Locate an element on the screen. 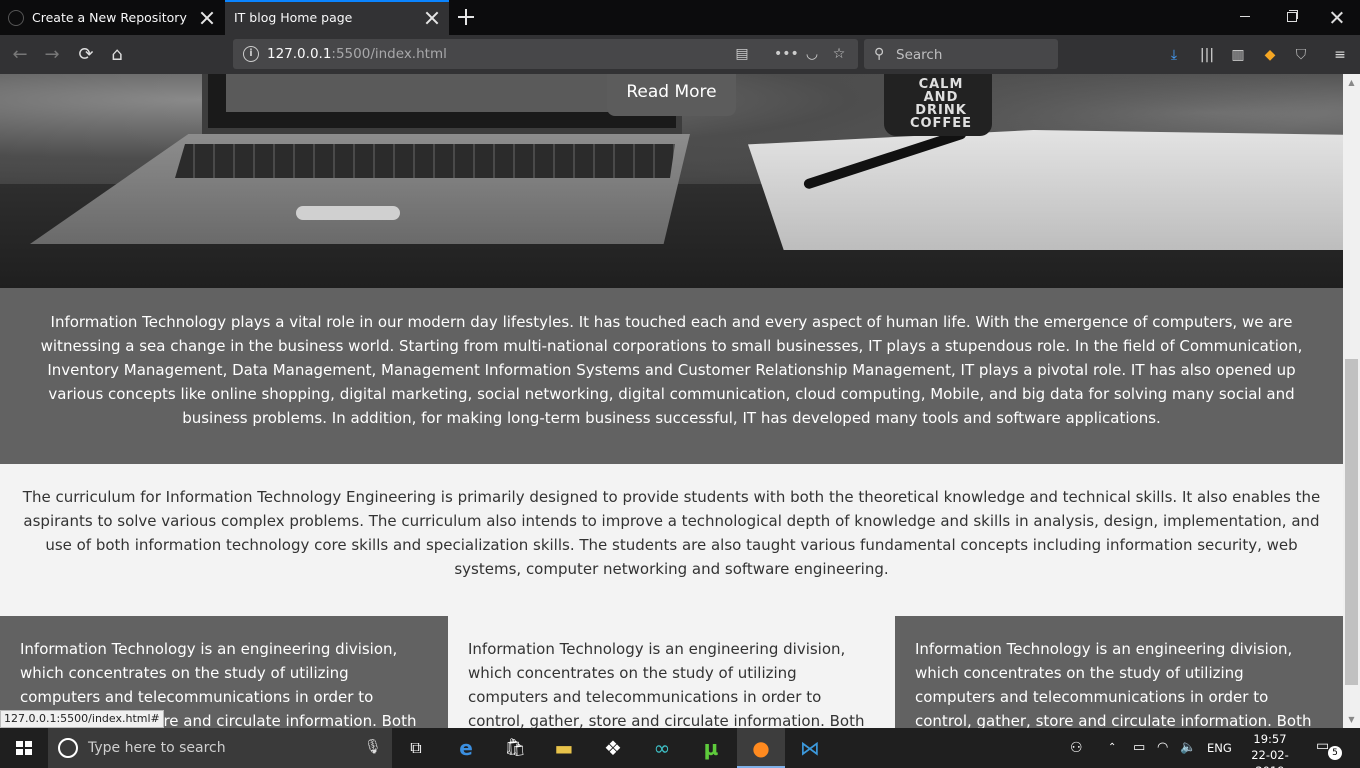  search-bar: ⚲ Search is located at coordinates (961, 54).